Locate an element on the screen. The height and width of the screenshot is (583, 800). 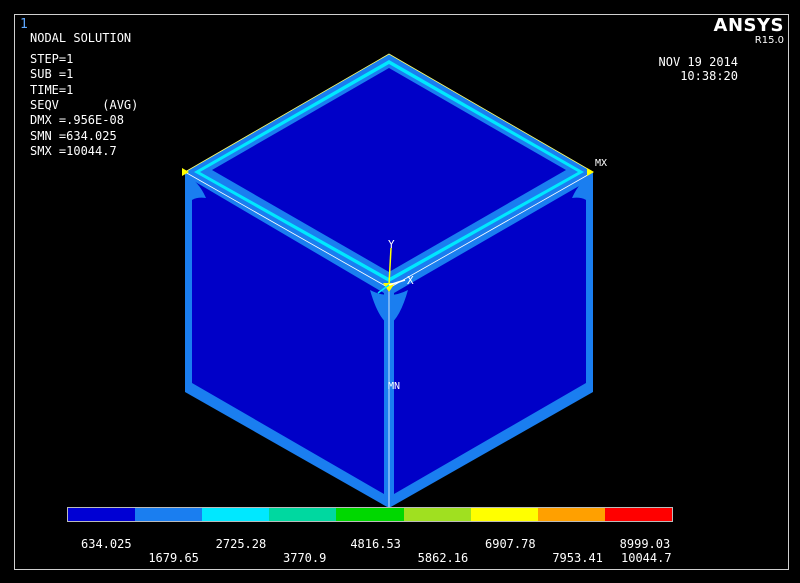
legend-tick-label: 10044.7 is located at coordinates (646, 558).